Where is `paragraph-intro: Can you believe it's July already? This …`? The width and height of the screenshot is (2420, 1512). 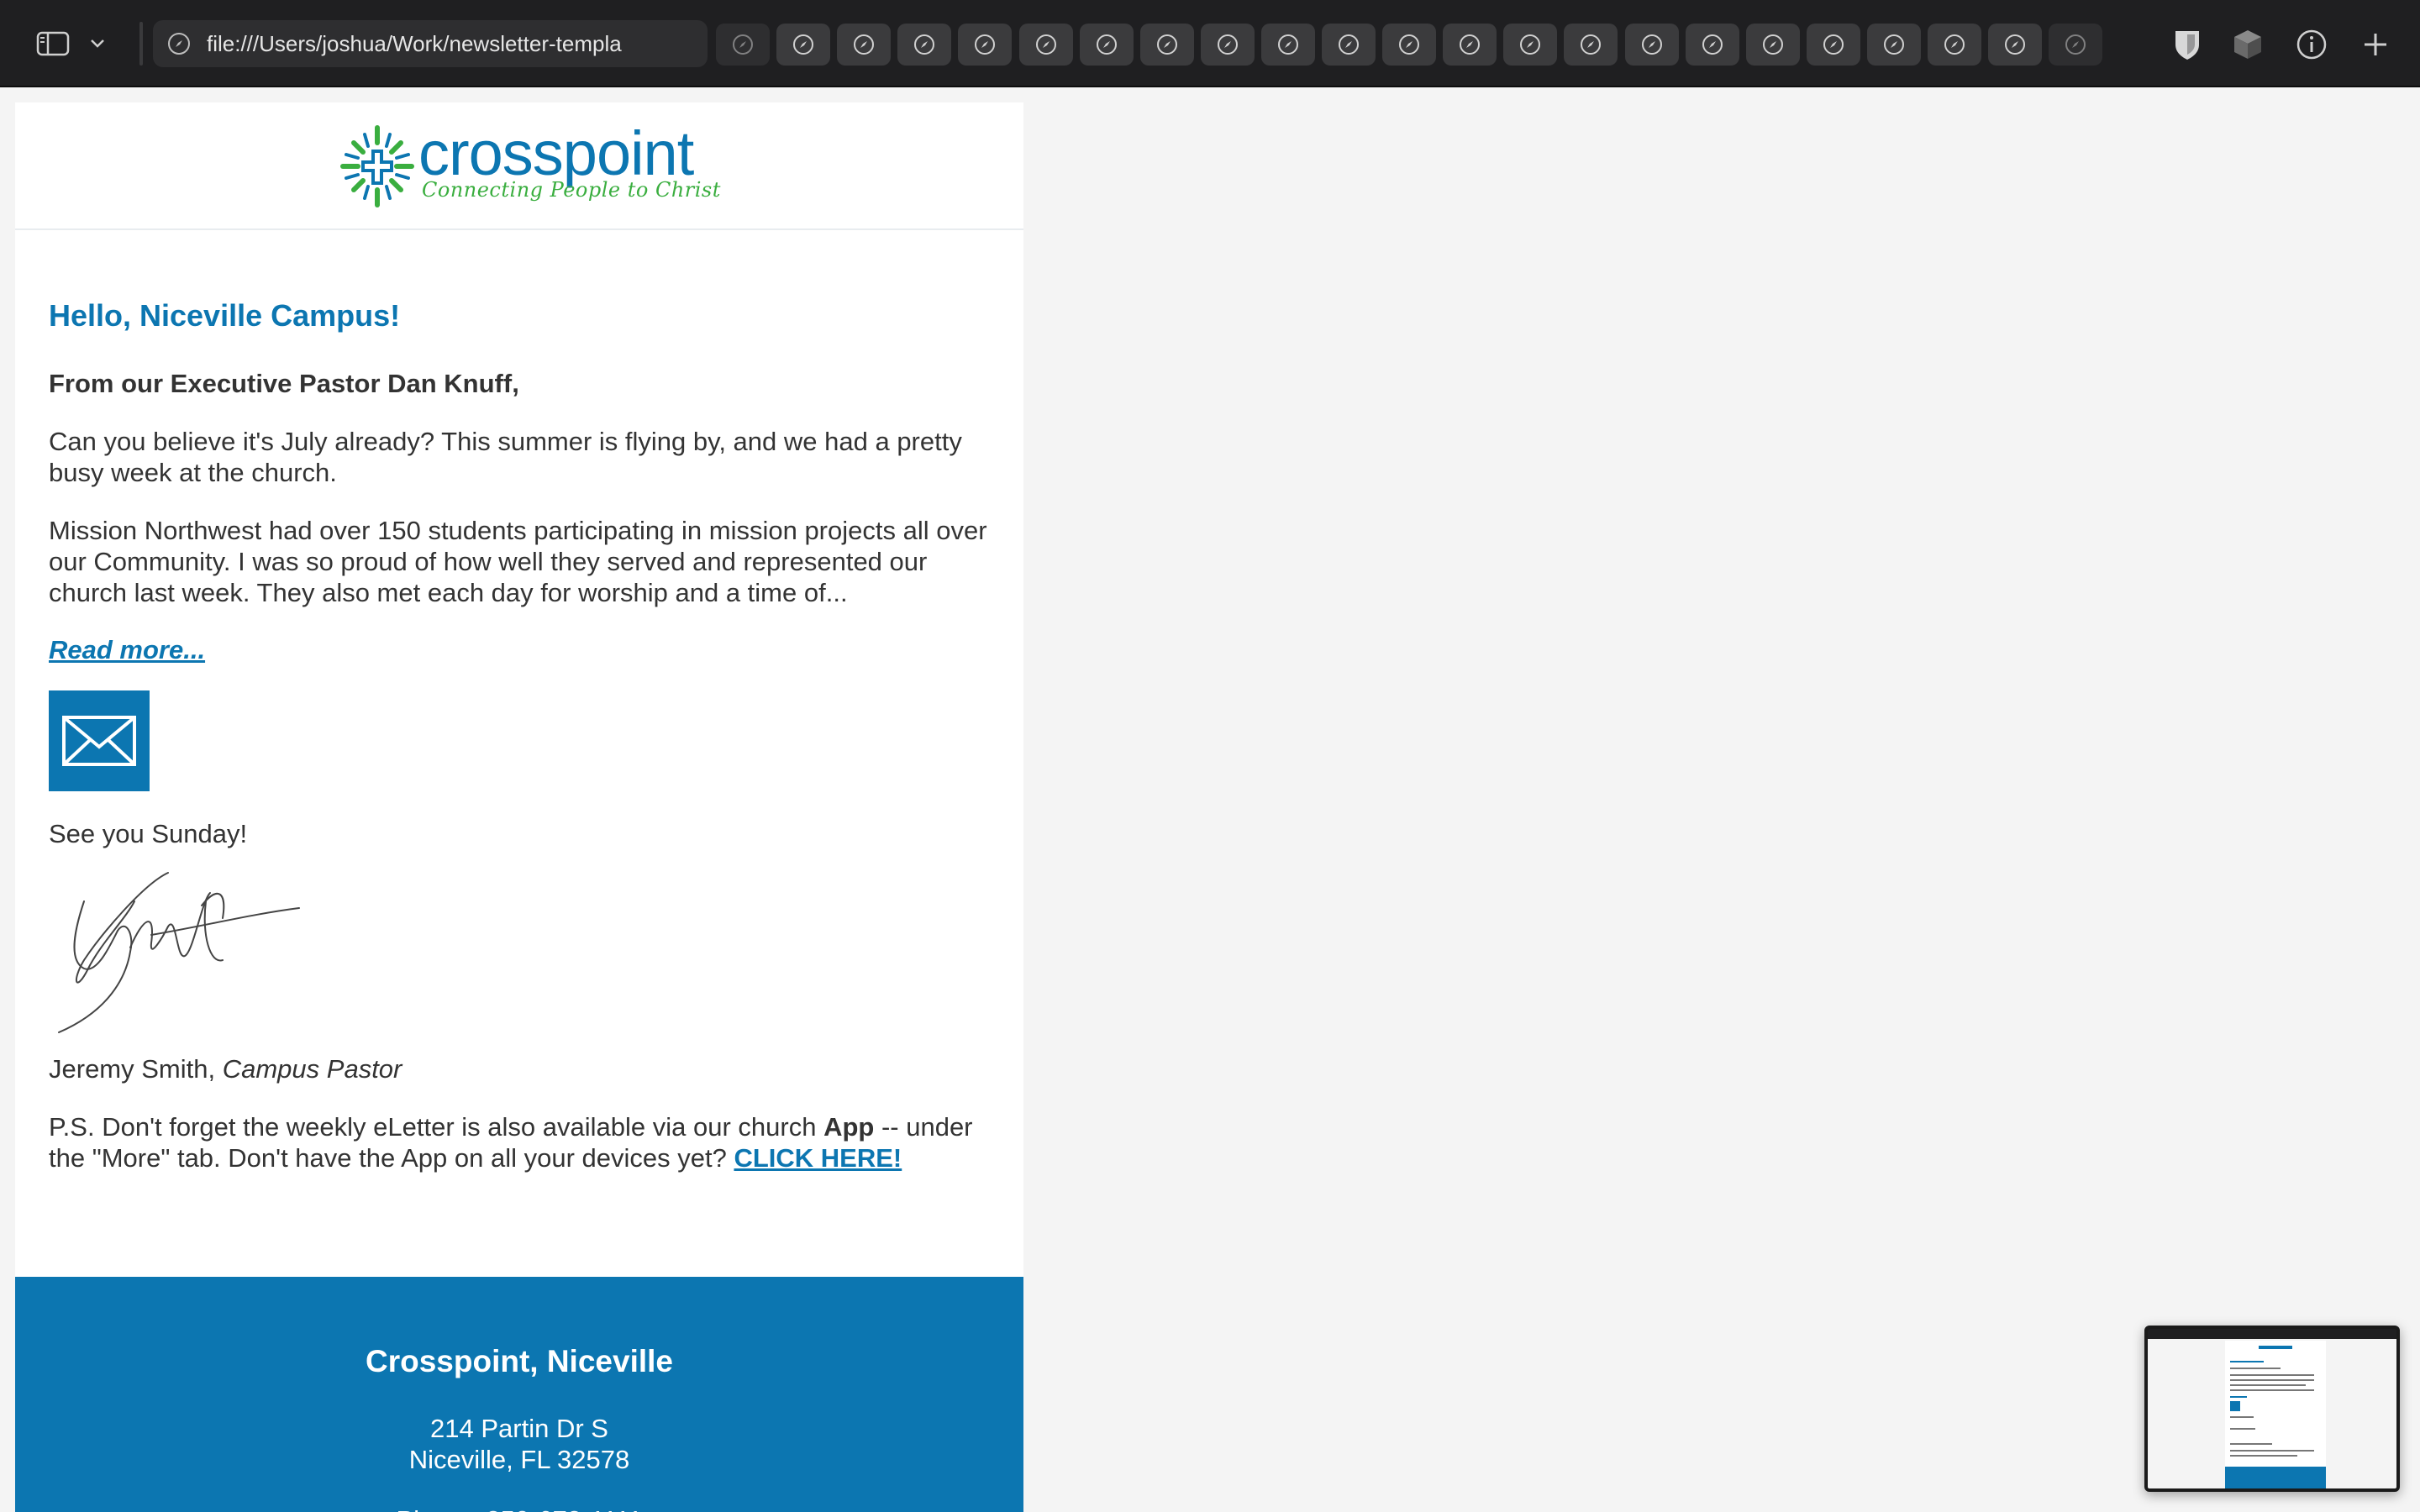 paragraph-intro: Can you believe it's July already? This … is located at coordinates (506, 457).